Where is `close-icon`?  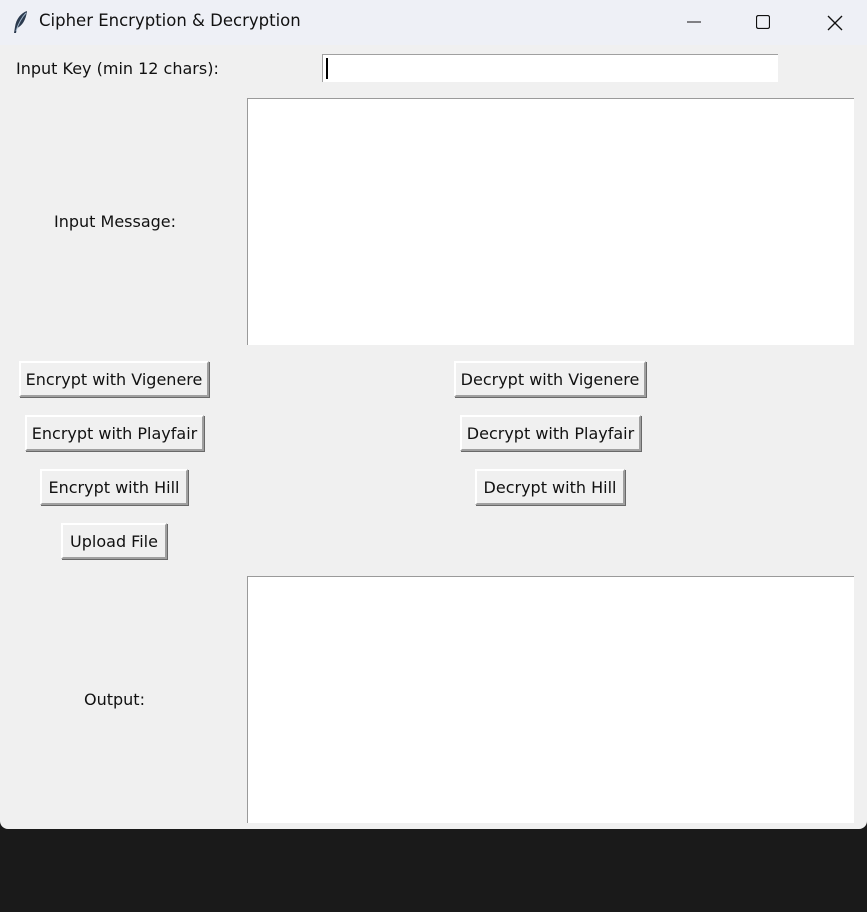
close-icon is located at coordinates (835, 23).